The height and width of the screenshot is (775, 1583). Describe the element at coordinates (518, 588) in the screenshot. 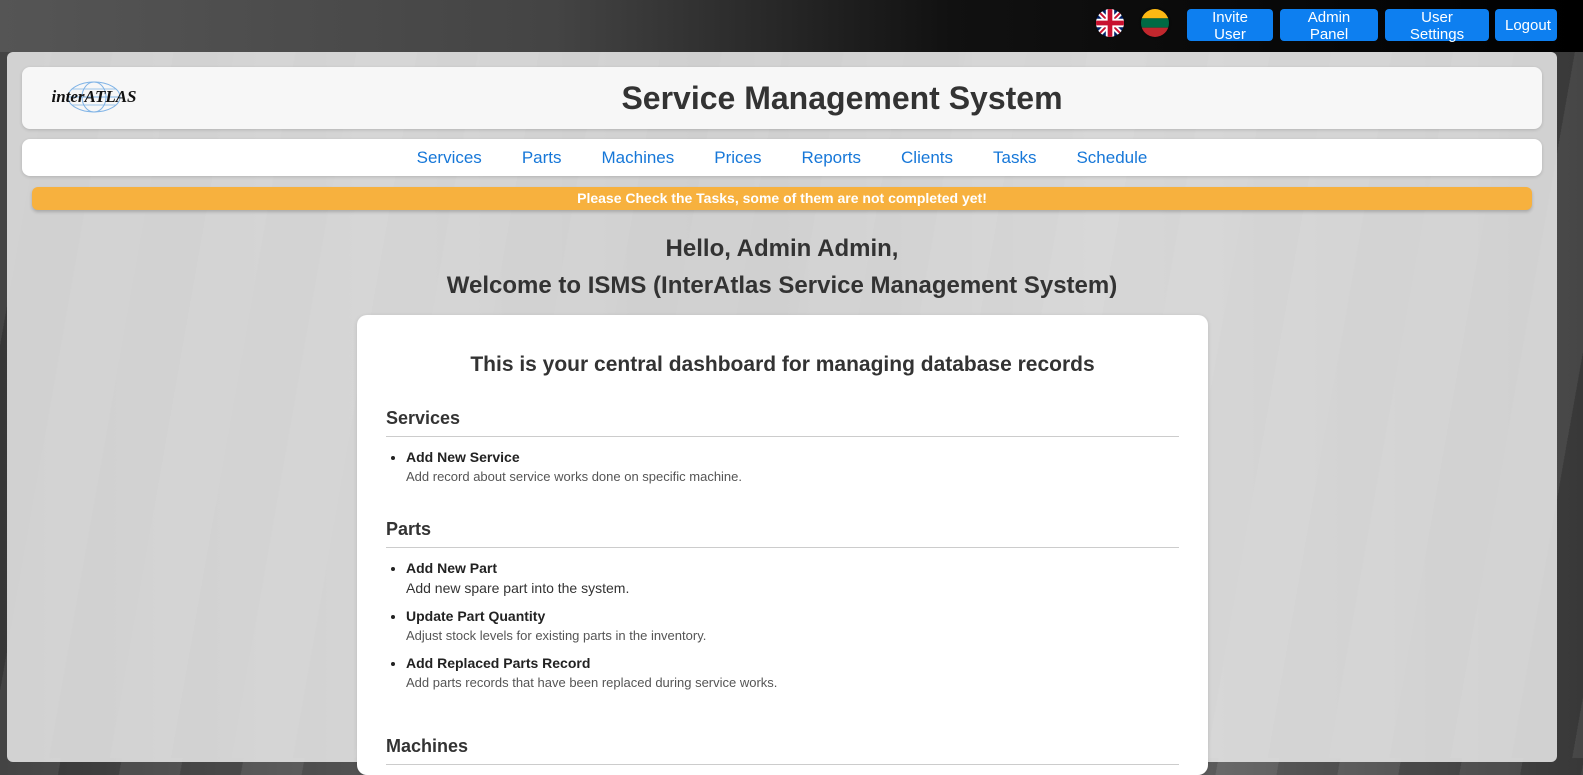

I see `item-description: Add new spare part into the system.` at that location.